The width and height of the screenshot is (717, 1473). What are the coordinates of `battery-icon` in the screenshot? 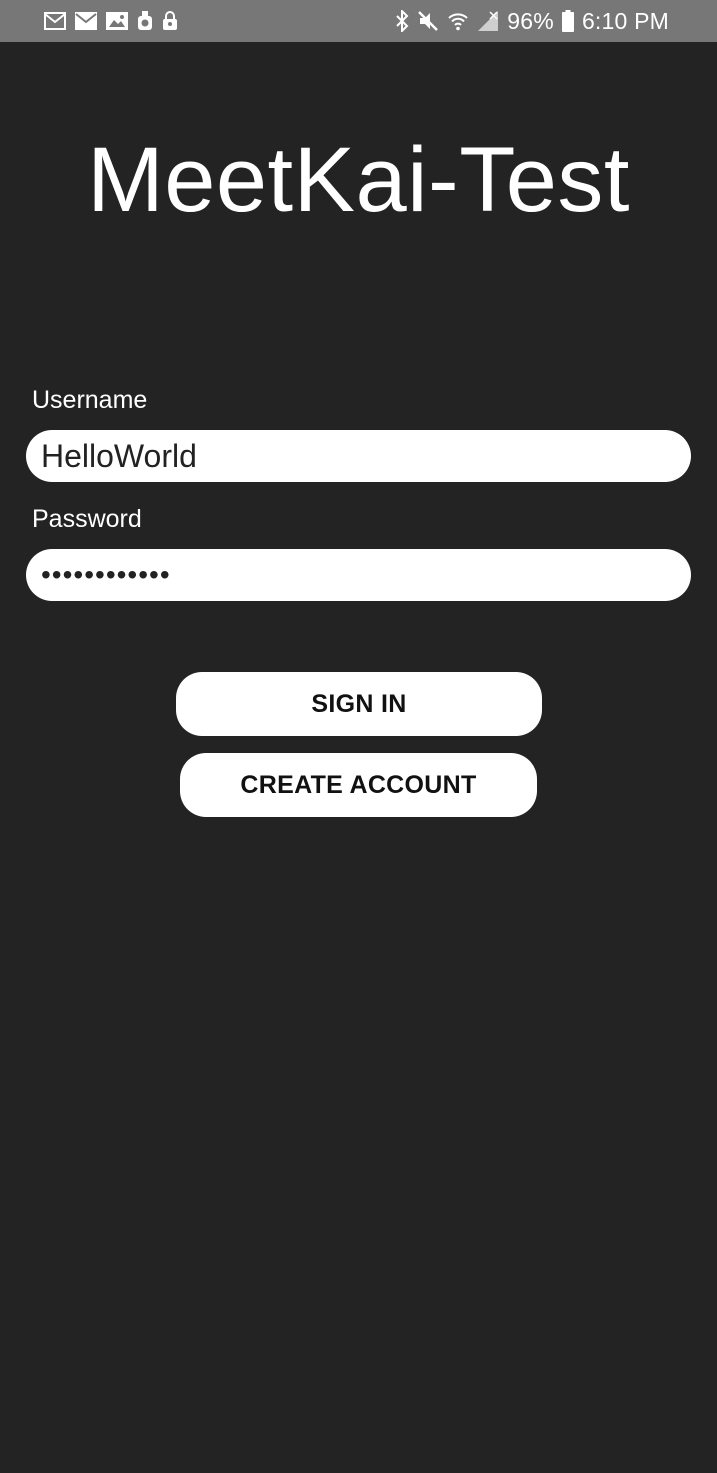 It's located at (567, 21).